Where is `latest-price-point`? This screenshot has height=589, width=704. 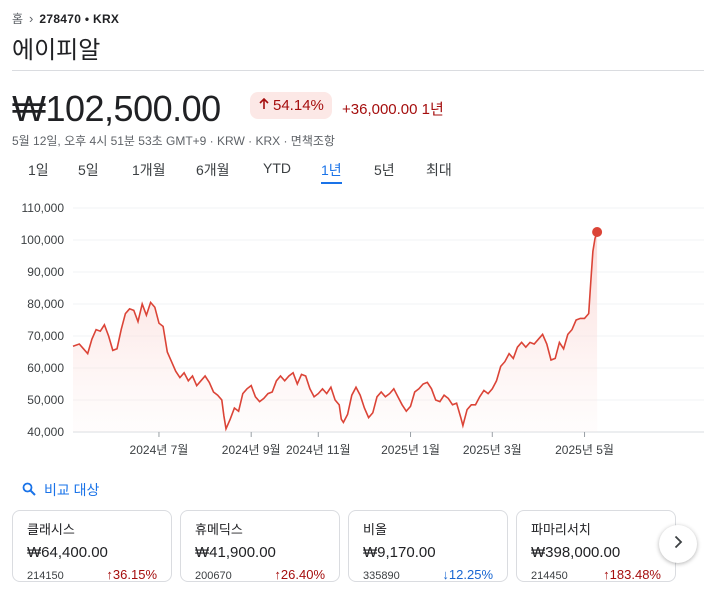
latest-price-point is located at coordinates (597, 232).